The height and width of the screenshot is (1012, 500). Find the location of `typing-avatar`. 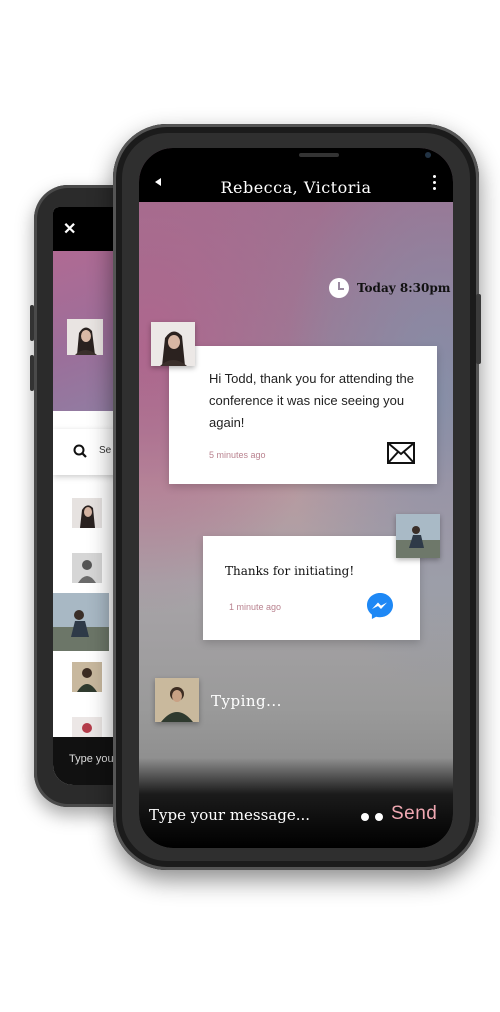

typing-avatar is located at coordinates (177, 700).